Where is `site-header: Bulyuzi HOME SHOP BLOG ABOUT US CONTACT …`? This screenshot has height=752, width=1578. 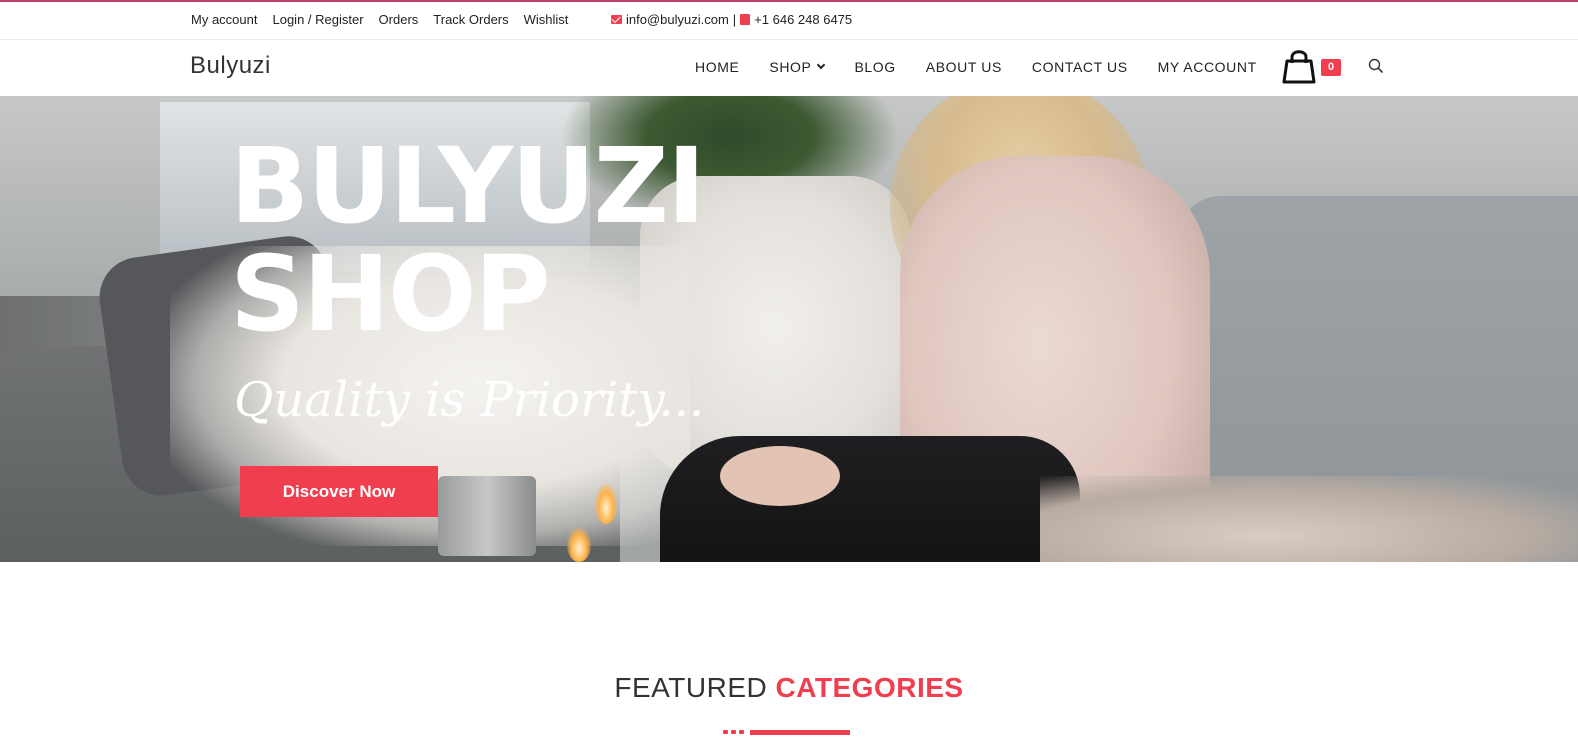
site-header: Bulyuzi HOME SHOP BLOG ABOUT US CONTACT … is located at coordinates (789, 68).